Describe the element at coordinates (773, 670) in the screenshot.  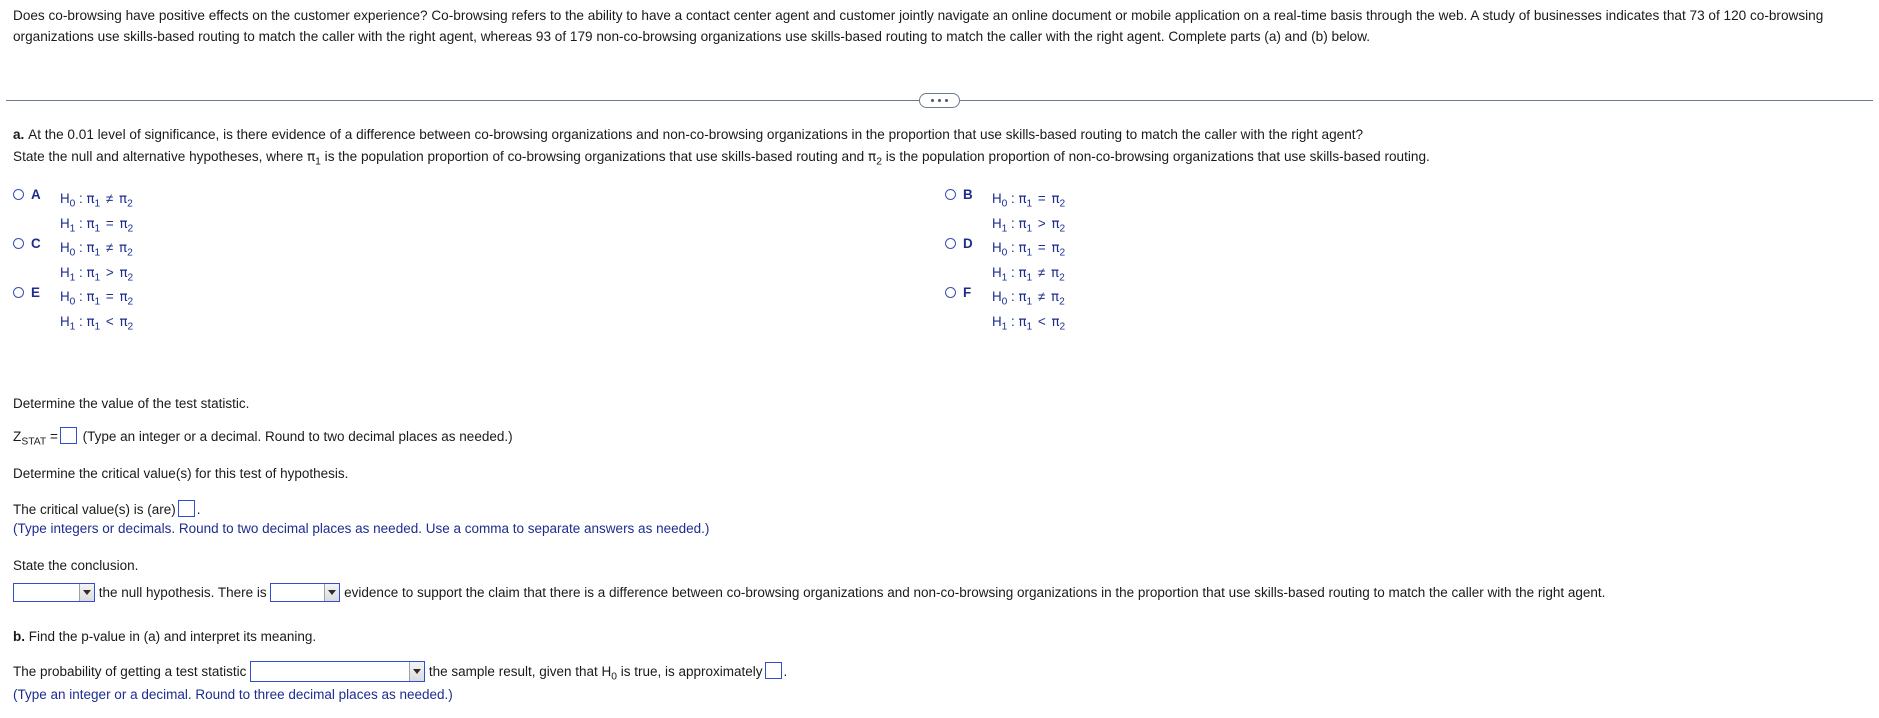
I see `p-value-input` at that location.